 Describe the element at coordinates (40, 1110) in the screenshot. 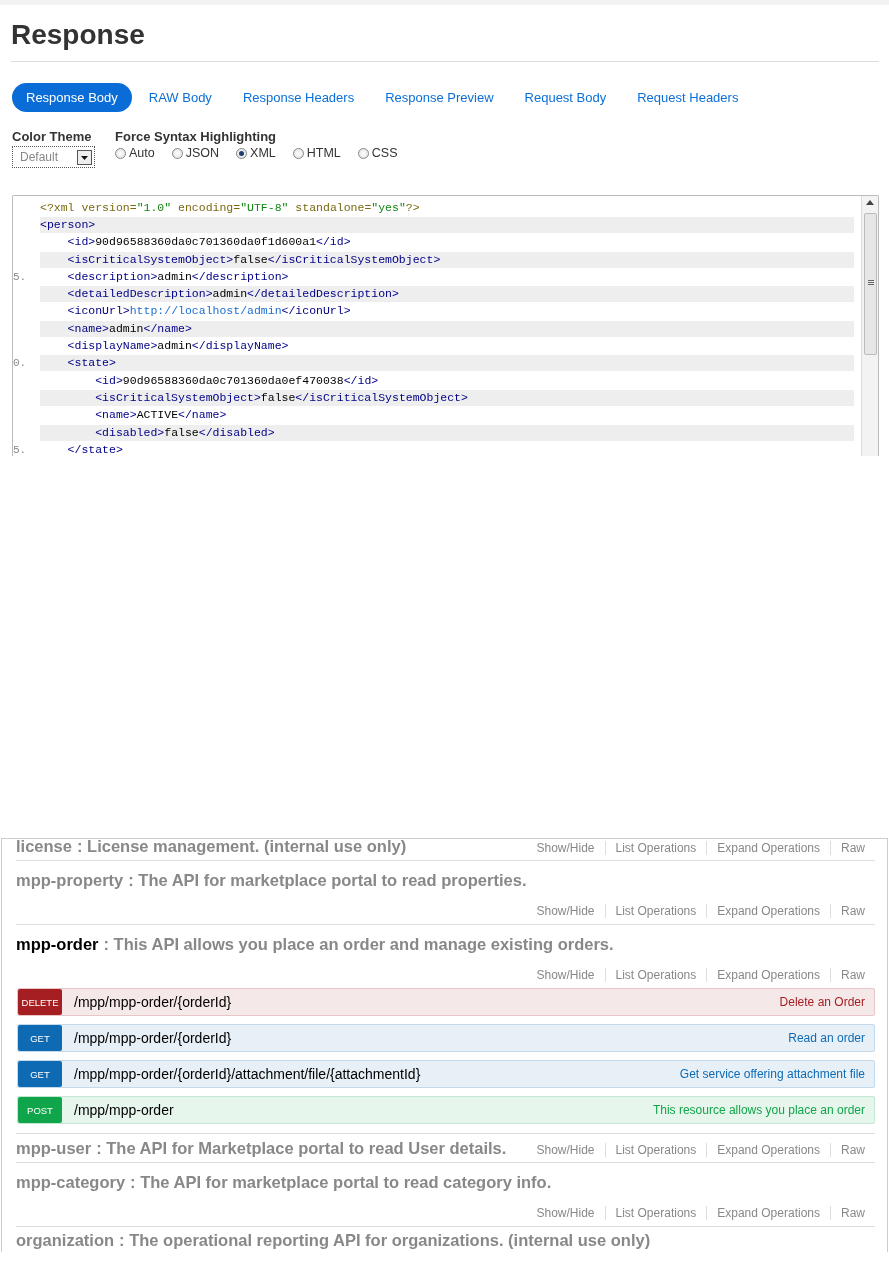

I see `method-badge: POST` at that location.